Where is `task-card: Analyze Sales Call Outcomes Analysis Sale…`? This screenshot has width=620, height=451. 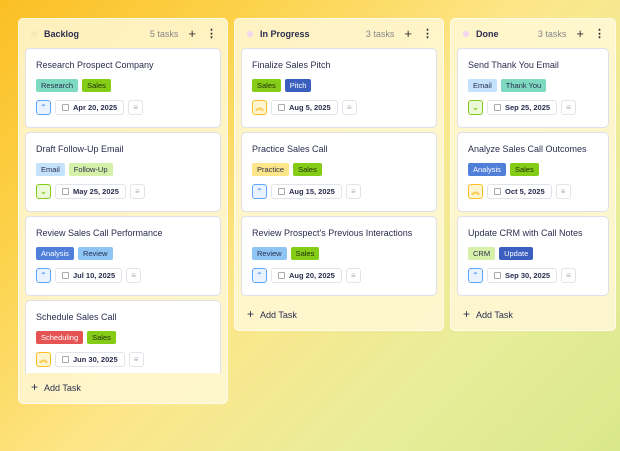
task-card: Analyze Sales Call Outcomes Analysis Sale… is located at coordinates (533, 172).